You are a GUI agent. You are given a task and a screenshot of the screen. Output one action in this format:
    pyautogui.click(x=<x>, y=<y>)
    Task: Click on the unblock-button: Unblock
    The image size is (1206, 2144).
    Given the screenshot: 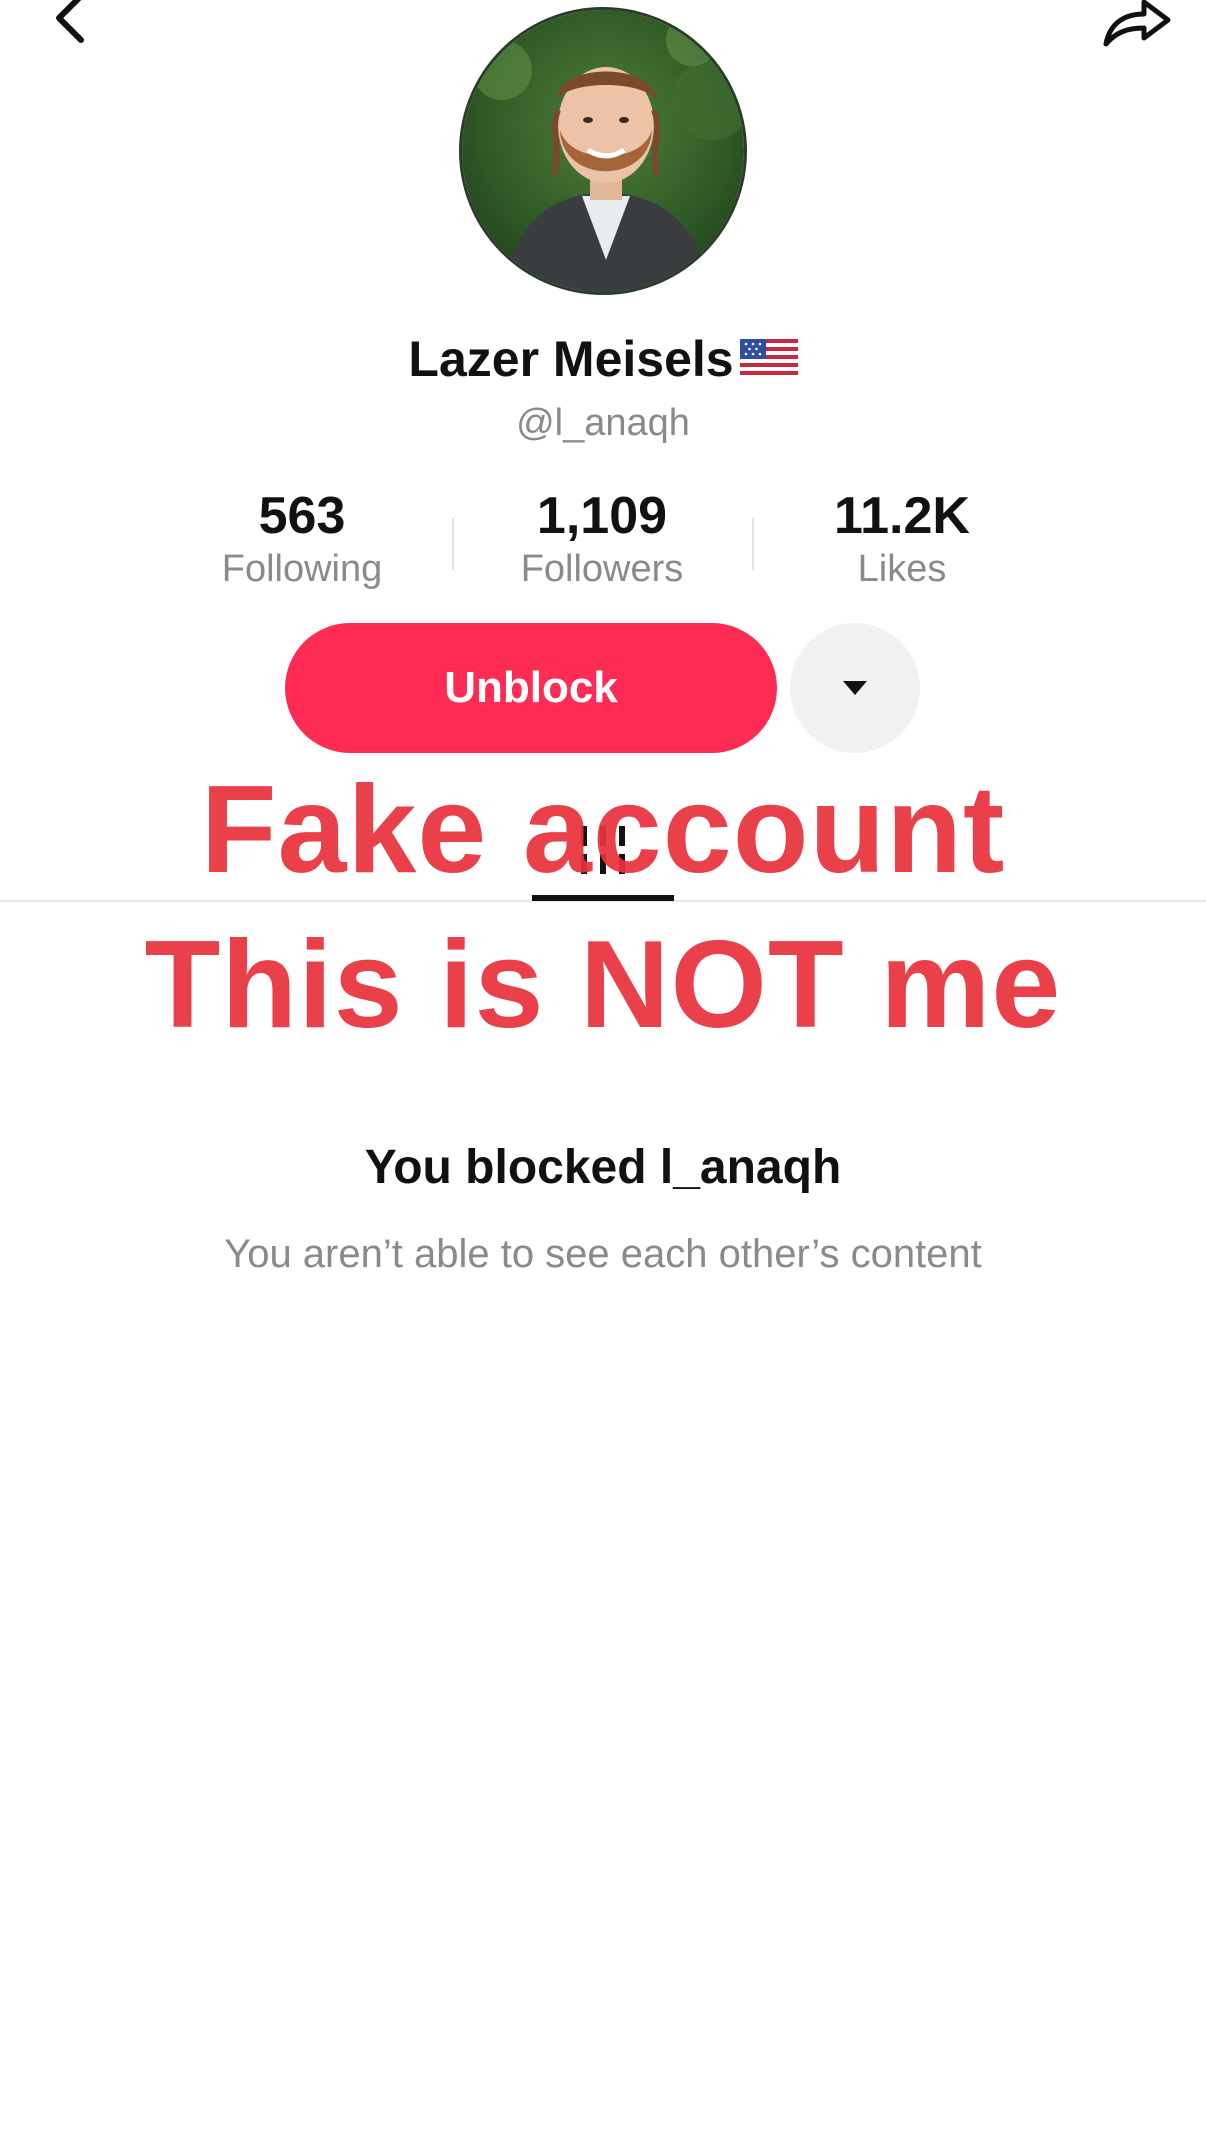 What is the action you would take?
    pyautogui.click(x=531, y=688)
    